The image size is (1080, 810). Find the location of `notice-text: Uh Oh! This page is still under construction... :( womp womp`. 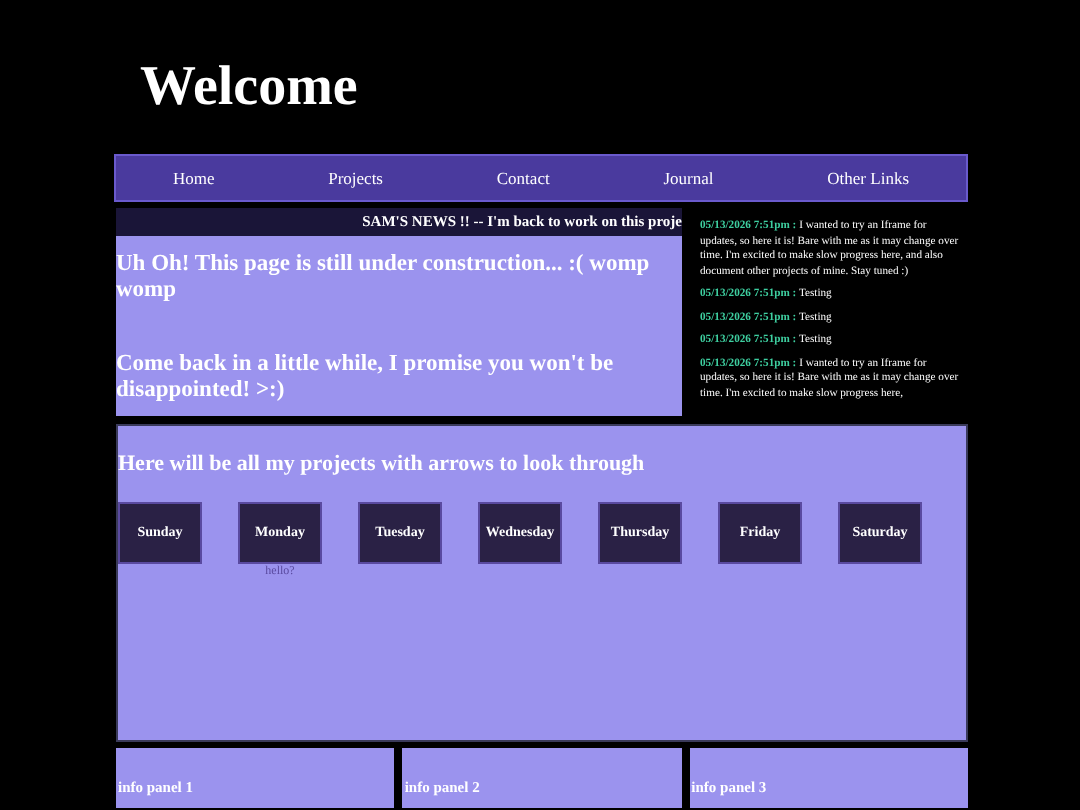

notice-text: Uh Oh! This page is still under construction... :( womp womp is located at coordinates (384, 278).